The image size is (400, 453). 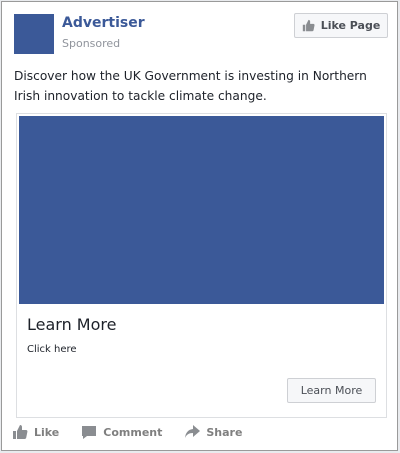 What do you see at coordinates (193, 431) in the screenshot?
I see `share-arrow-icon` at bounding box center [193, 431].